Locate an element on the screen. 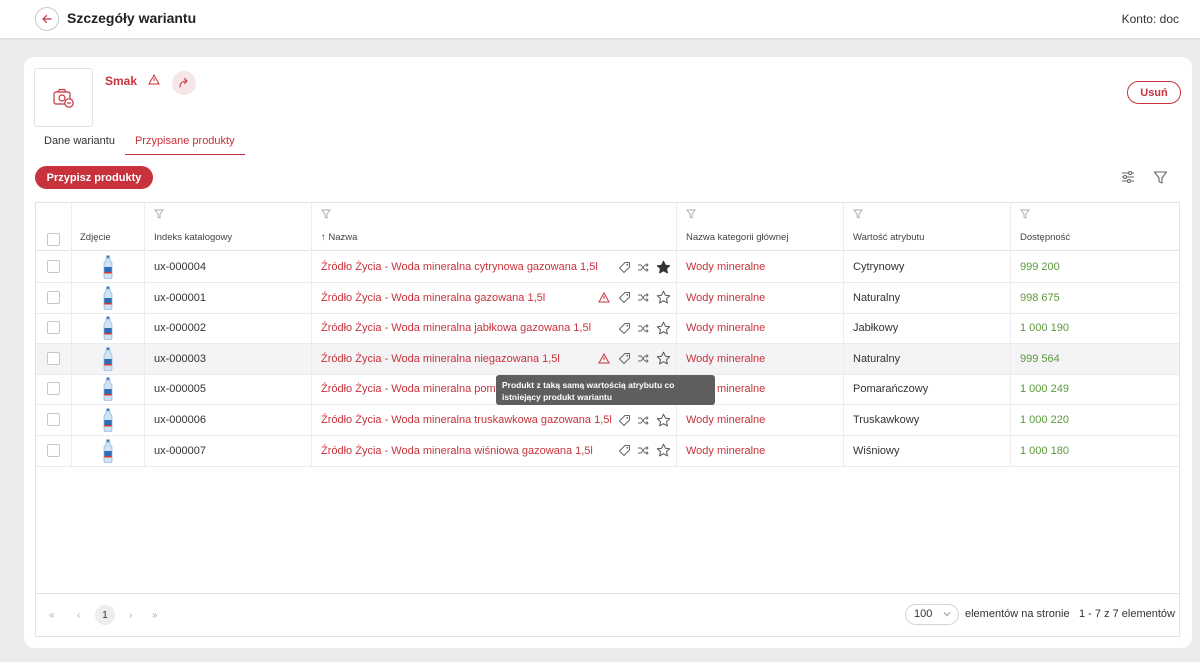 Image resolution: width=1200 pixels, height=662 pixels. catalog-index: ux-000007 is located at coordinates (228, 450).